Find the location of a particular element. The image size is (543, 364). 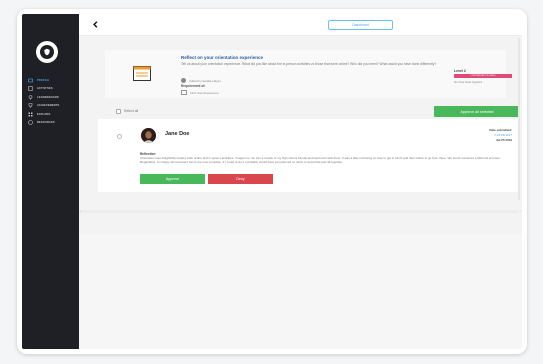

sidebar-item-achievements: Achievements is located at coordinates (43, 106).